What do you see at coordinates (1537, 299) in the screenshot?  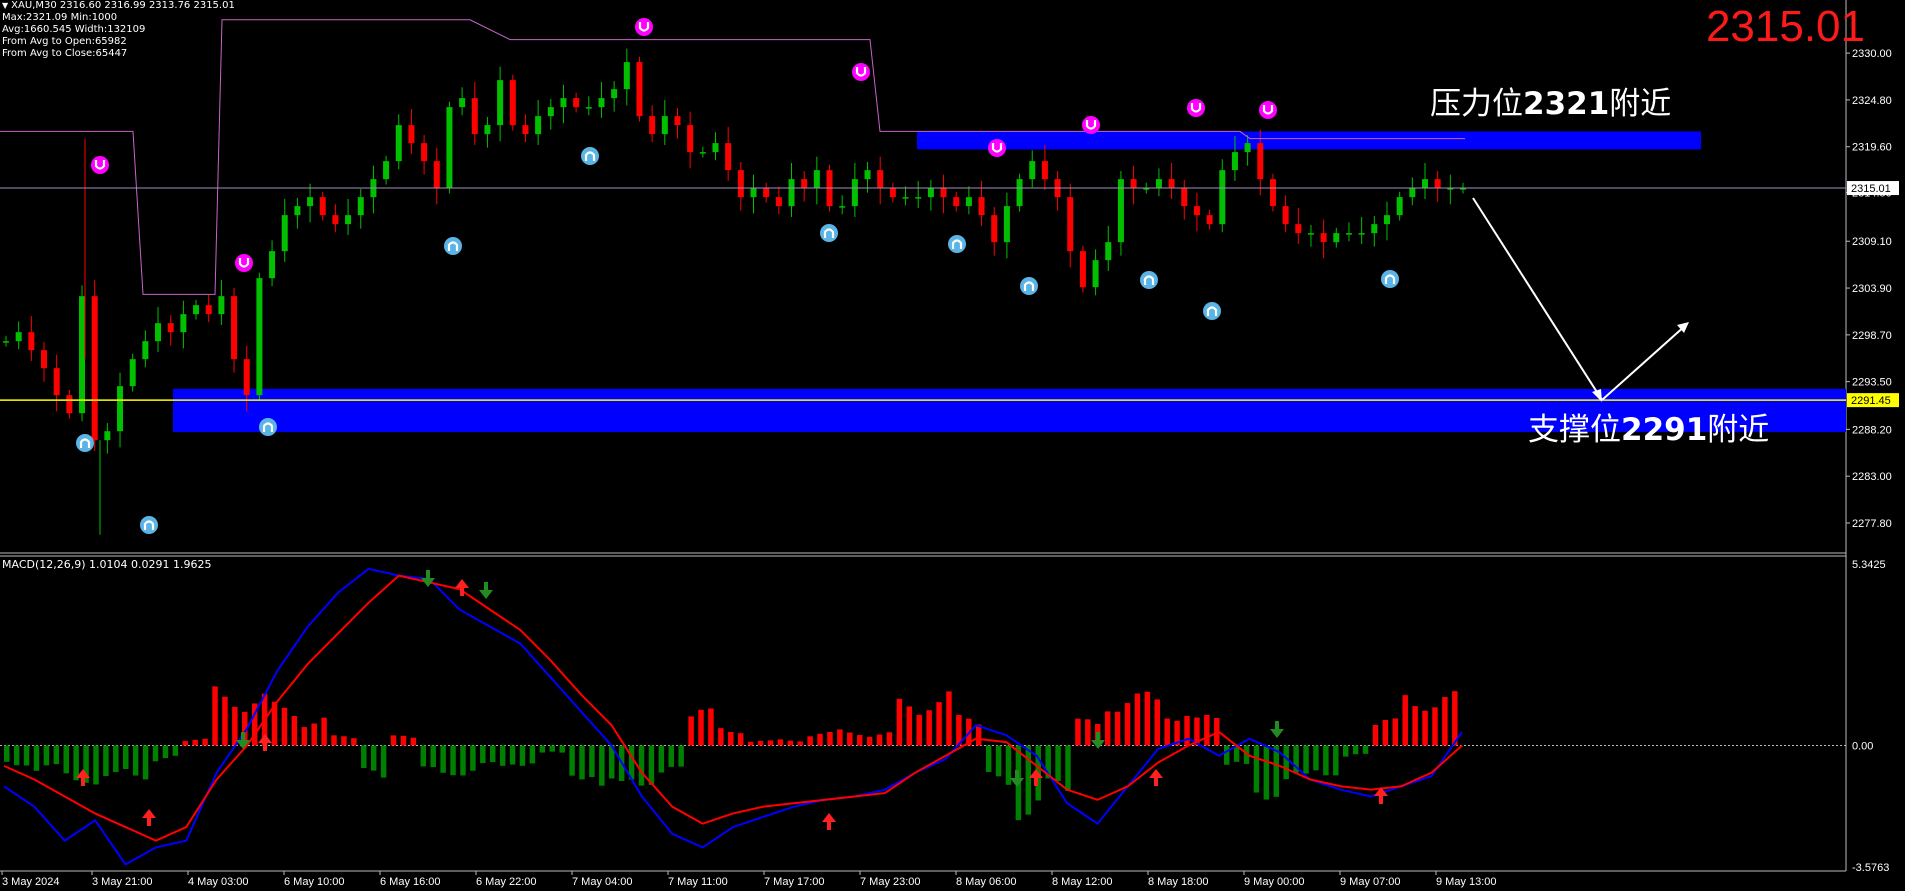 I see `projection-arrow-down` at bounding box center [1537, 299].